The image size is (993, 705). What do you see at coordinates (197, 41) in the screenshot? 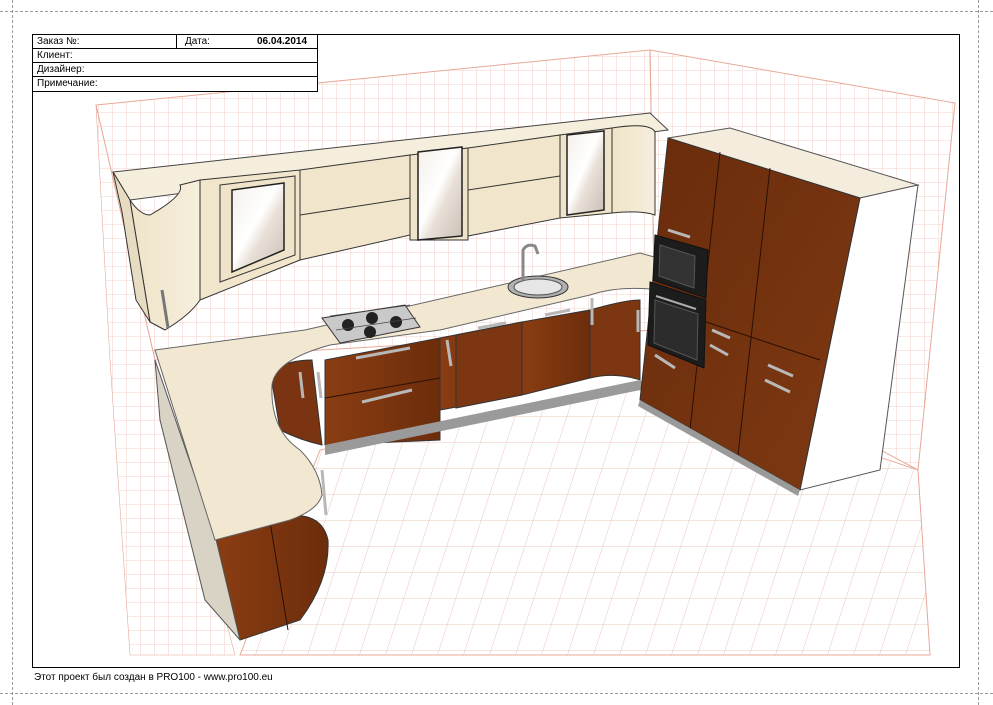
I see `date-label: Дата:` at bounding box center [197, 41].